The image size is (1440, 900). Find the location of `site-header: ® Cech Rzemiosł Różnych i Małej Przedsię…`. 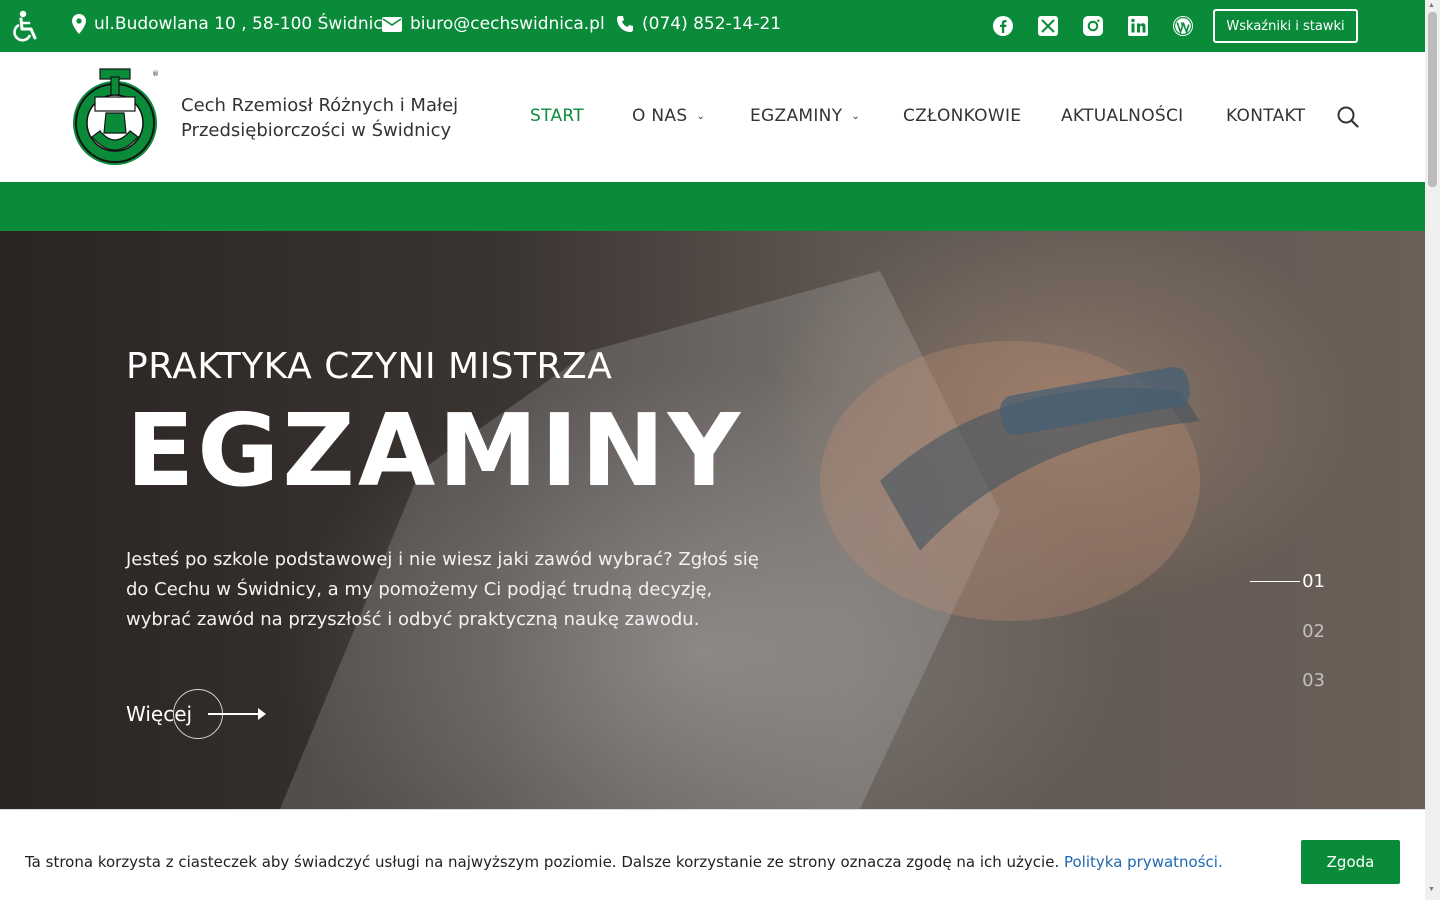

site-header: ® Cech Rzemiosł Różnych i Małej Przedsię… is located at coordinates (712, 117).